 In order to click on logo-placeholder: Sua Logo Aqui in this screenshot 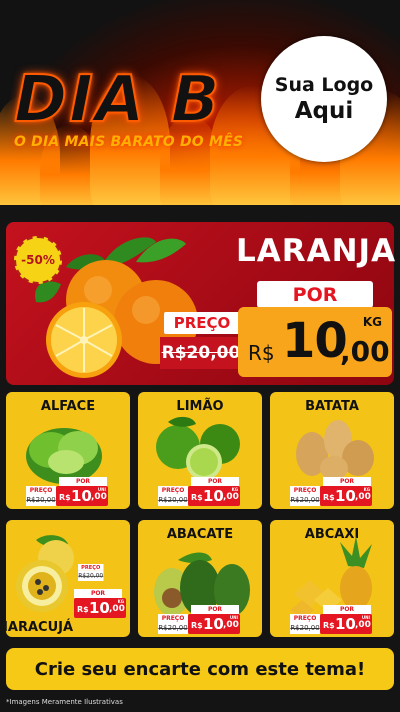, I will do `click(324, 99)`.